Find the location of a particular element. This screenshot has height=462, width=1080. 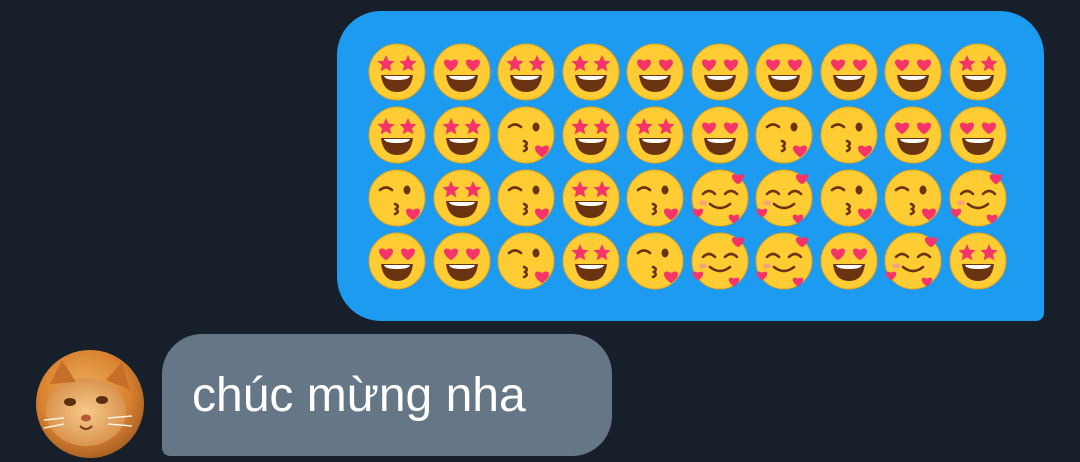

incoming-message-text: chúc mừng nha is located at coordinates (359, 395).